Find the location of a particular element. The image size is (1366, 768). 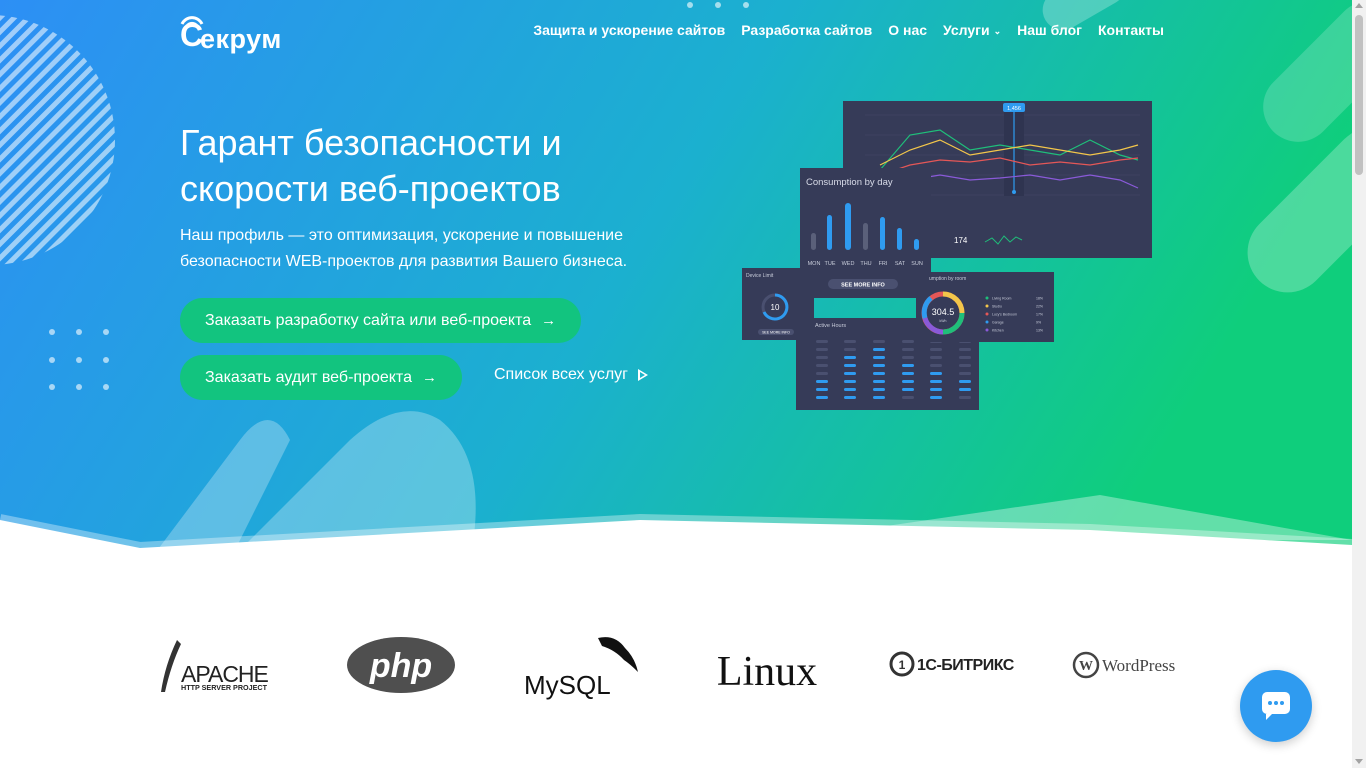

room-pct: 13% is located at coordinates (1039, 331).